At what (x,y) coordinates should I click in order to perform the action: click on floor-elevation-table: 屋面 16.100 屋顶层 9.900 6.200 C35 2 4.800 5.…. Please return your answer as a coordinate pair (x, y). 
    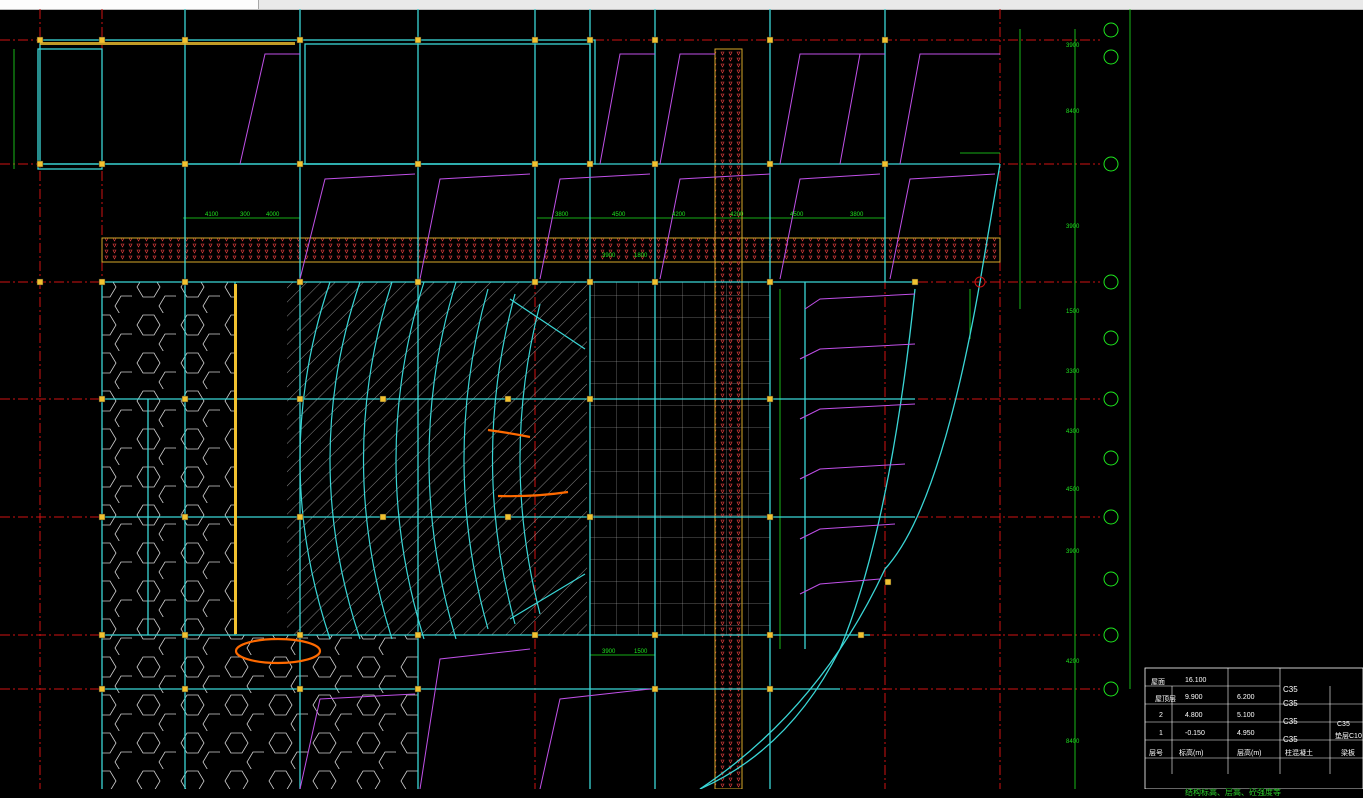
    Looking at the image, I should click on (1254, 737).